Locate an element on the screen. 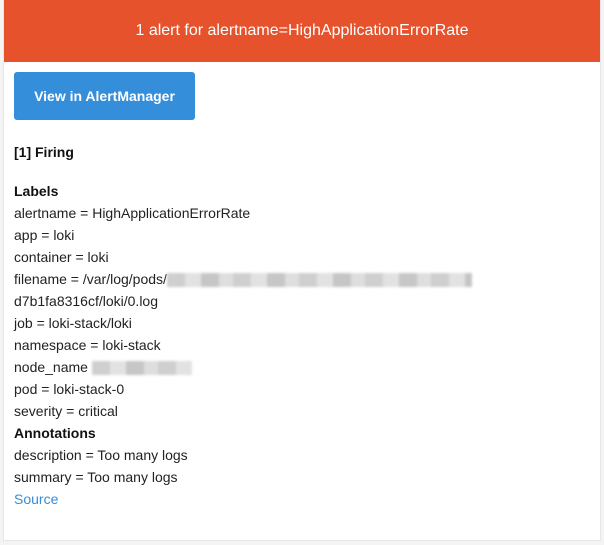 The height and width of the screenshot is (545, 604). label-pod: pod = loki-stack-0 is located at coordinates (69, 389).